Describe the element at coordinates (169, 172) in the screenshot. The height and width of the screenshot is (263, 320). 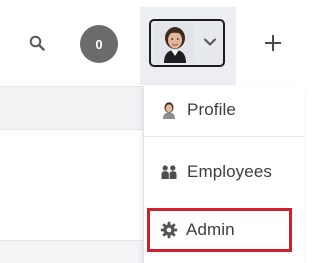
I see `users-icon` at that location.